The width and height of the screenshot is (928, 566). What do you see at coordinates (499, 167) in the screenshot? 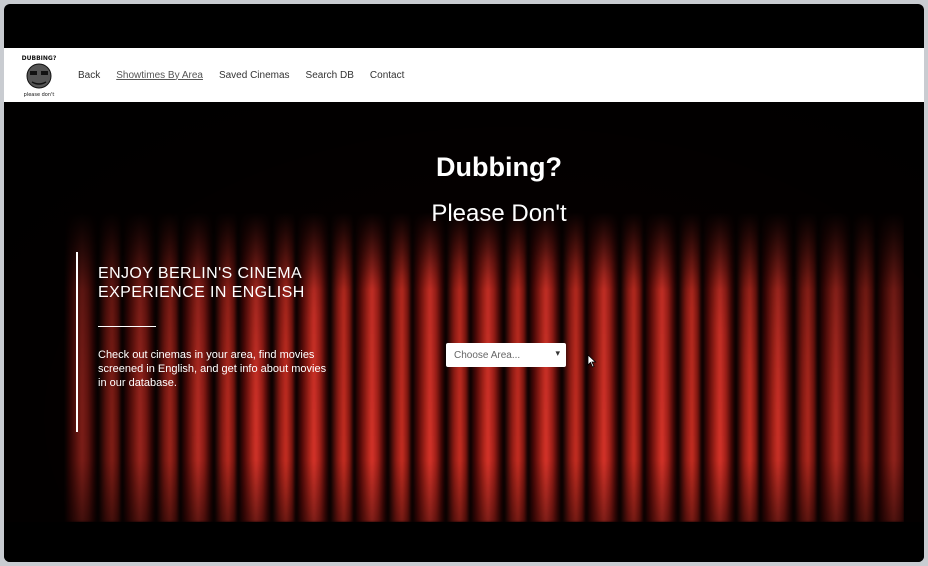
I see `hero-title-line1: Dubbing?` at bounding box center [499, 167].